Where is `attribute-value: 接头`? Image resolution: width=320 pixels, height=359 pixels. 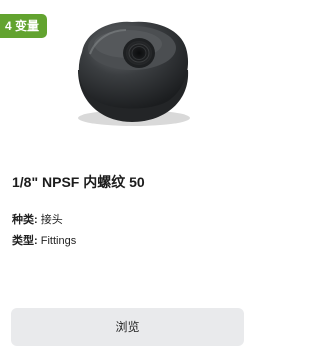 attribute-value: 接头 is located at coordinates (51, 220).